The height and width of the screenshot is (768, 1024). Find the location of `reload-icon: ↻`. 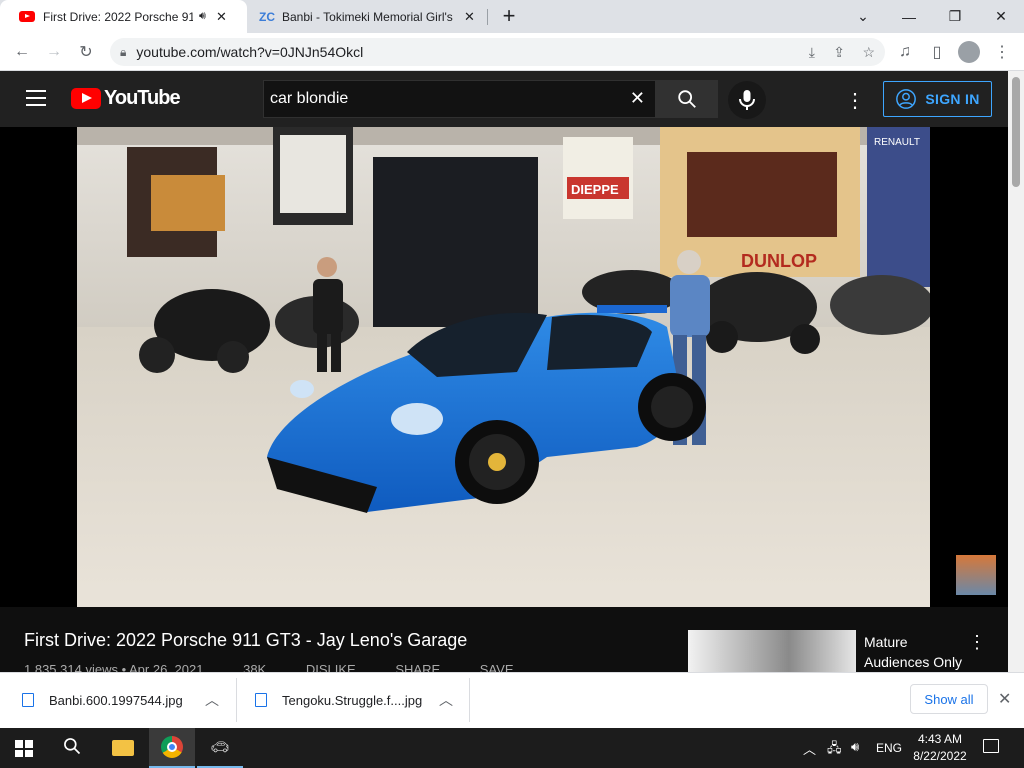

reload-icon: ↻ is located at coordinates (86, 52).